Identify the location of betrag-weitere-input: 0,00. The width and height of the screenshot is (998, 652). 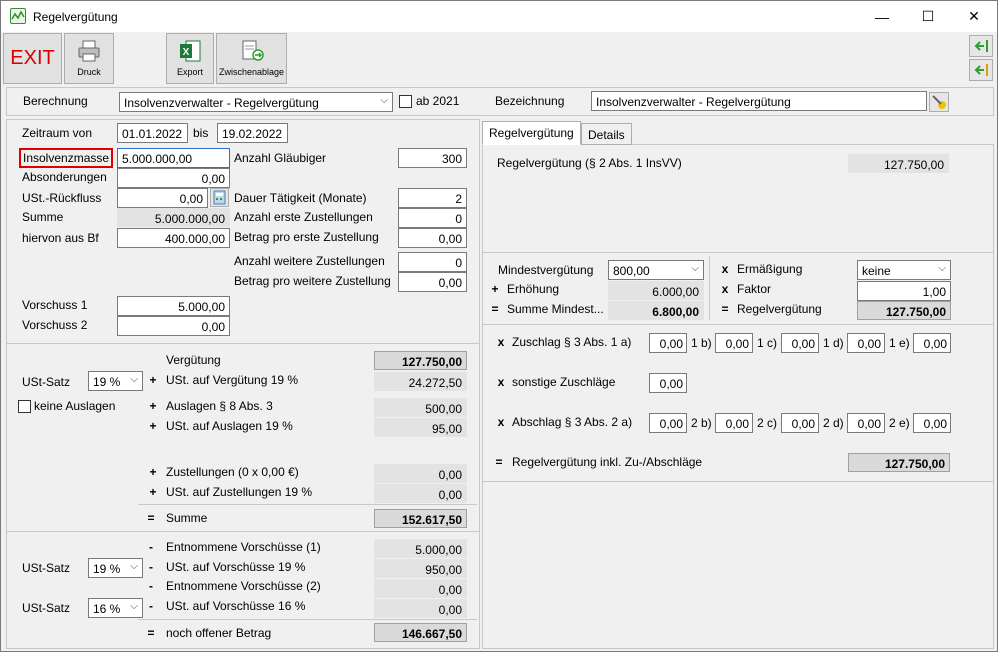
(432, 282).